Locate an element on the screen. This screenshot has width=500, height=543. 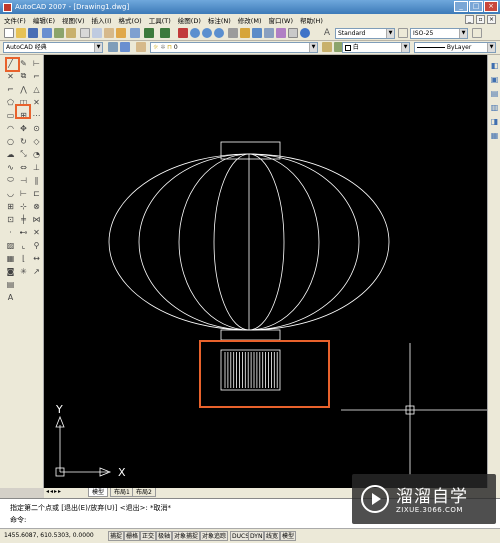
rotate-icon: ↻ is located at coordinates (23, 141).